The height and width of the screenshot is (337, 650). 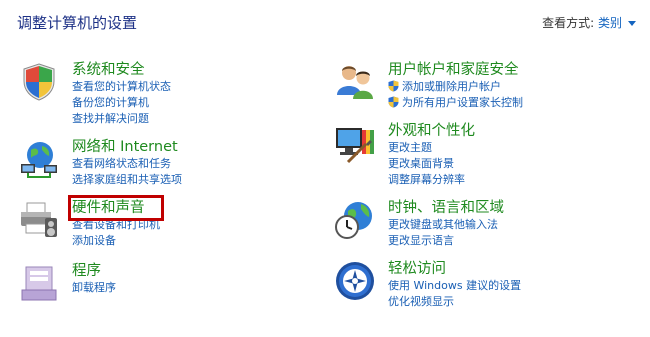 I want to click on link-add-device: 添加设备, so click(x=116, y=241).